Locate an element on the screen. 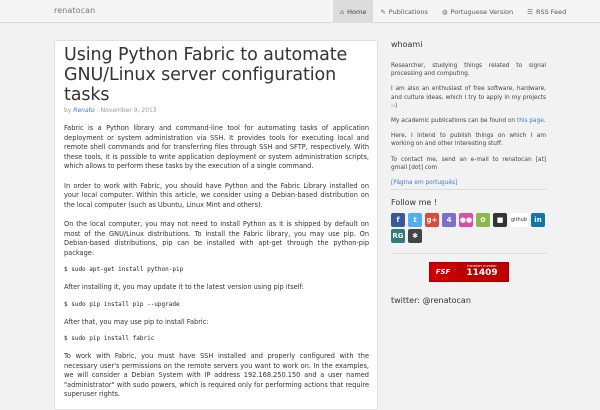 This screenshot has width=600, height=410. follow-heading: Follow me ! is located at coordinates (414, 202).